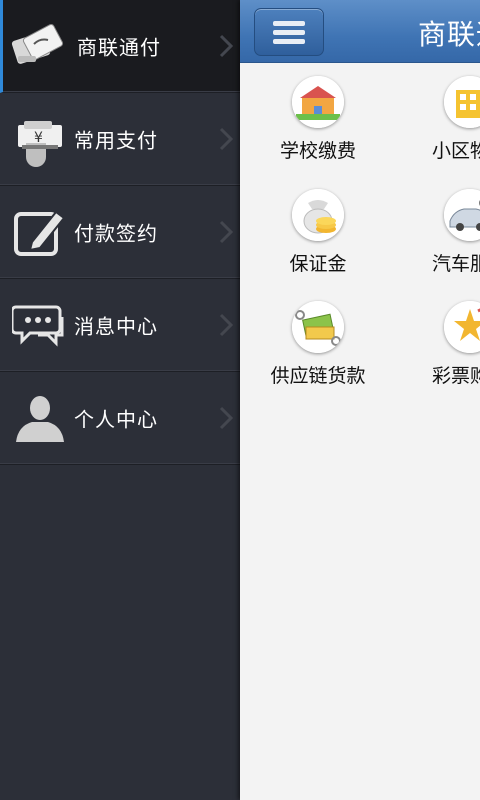 The width and height of the screenshot is (480, 800). What do you see at coordinates (318, 215) in the screenshot?
I see `coin-bag-icon` at bounding box center [318, 215].